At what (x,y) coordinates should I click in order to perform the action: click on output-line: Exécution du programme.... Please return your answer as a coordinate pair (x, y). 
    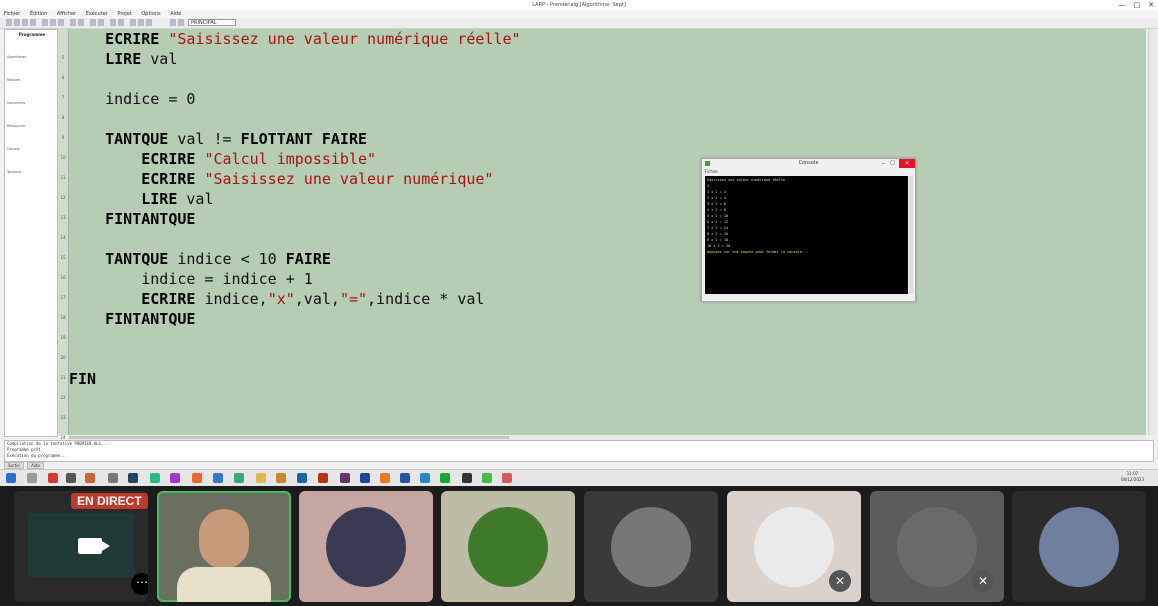
    Looking at the image, I should click on (37, 455).